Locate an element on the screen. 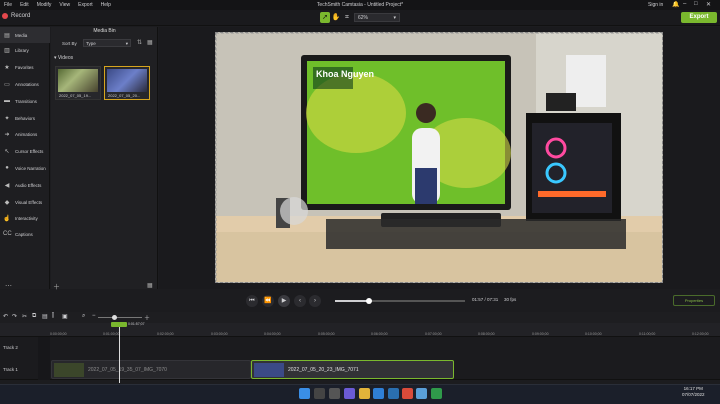 The width and height of the screenshot is (720, 404). bell-icon: 🔔 is located at coordinates (675, 4).